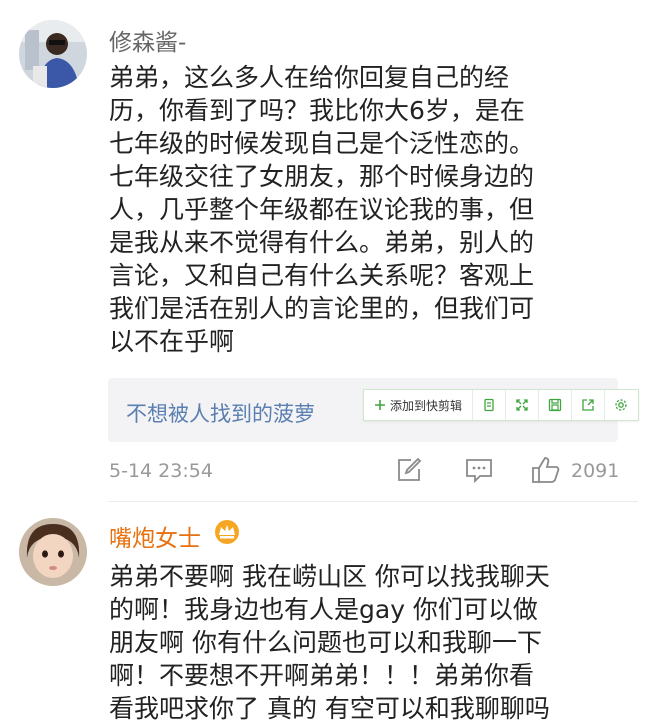  Describe the element at coordinates (227, 532) in the screenshot. I see `crown-badge-icon` at that location.